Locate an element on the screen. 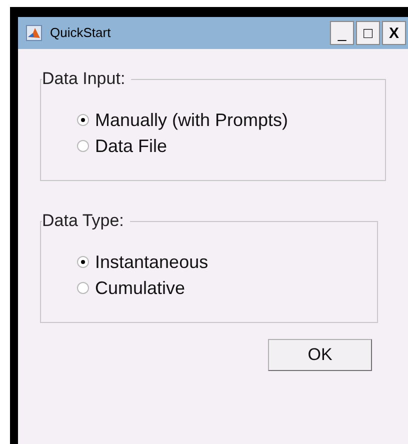  close-button: X is located at coordinates (394, 33).